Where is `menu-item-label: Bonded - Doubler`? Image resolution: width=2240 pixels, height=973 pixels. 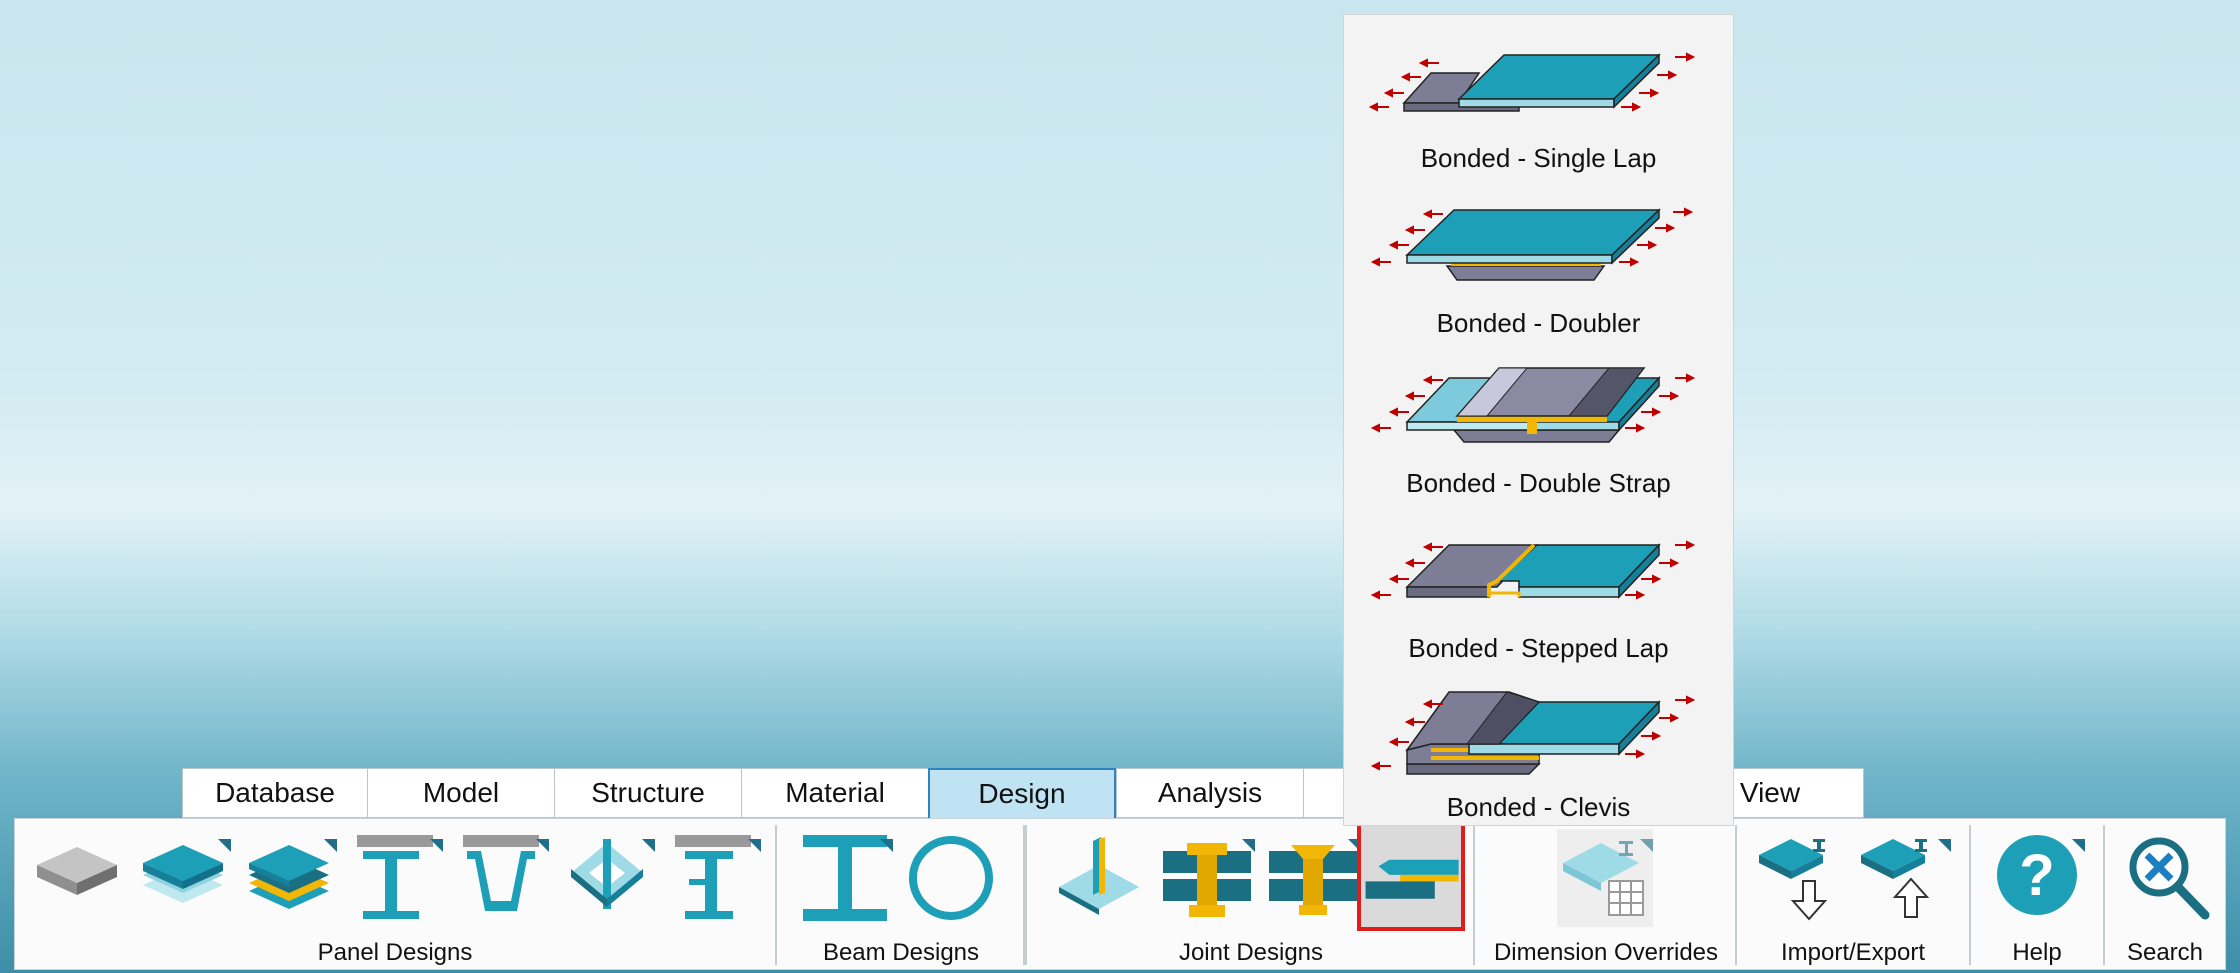
menu-item-label: Bonded - Doubler is located at coordinates (1538, 323).